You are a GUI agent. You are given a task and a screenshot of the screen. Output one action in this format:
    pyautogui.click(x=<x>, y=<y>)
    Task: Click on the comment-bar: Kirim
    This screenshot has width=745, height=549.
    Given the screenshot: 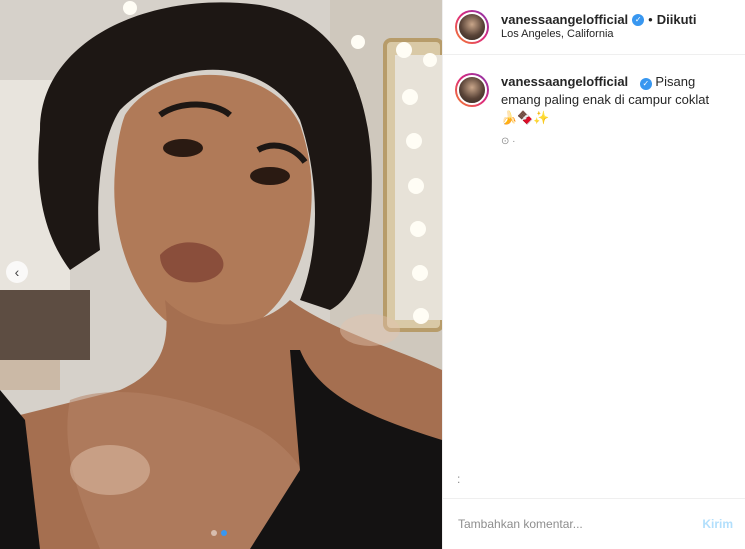 What is the action you would take?
    pyautogui.click(x=594, y=523)
    